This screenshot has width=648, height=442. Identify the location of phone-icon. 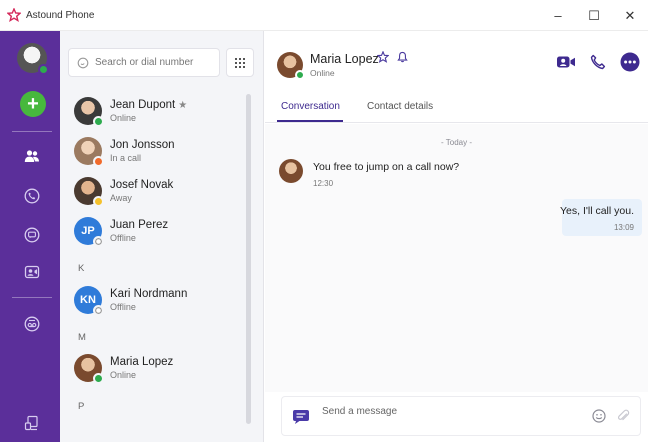
(32, 196).